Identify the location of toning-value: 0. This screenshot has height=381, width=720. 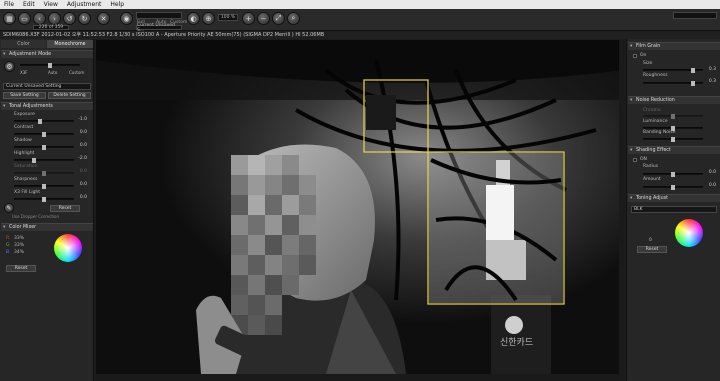
(650, 240).